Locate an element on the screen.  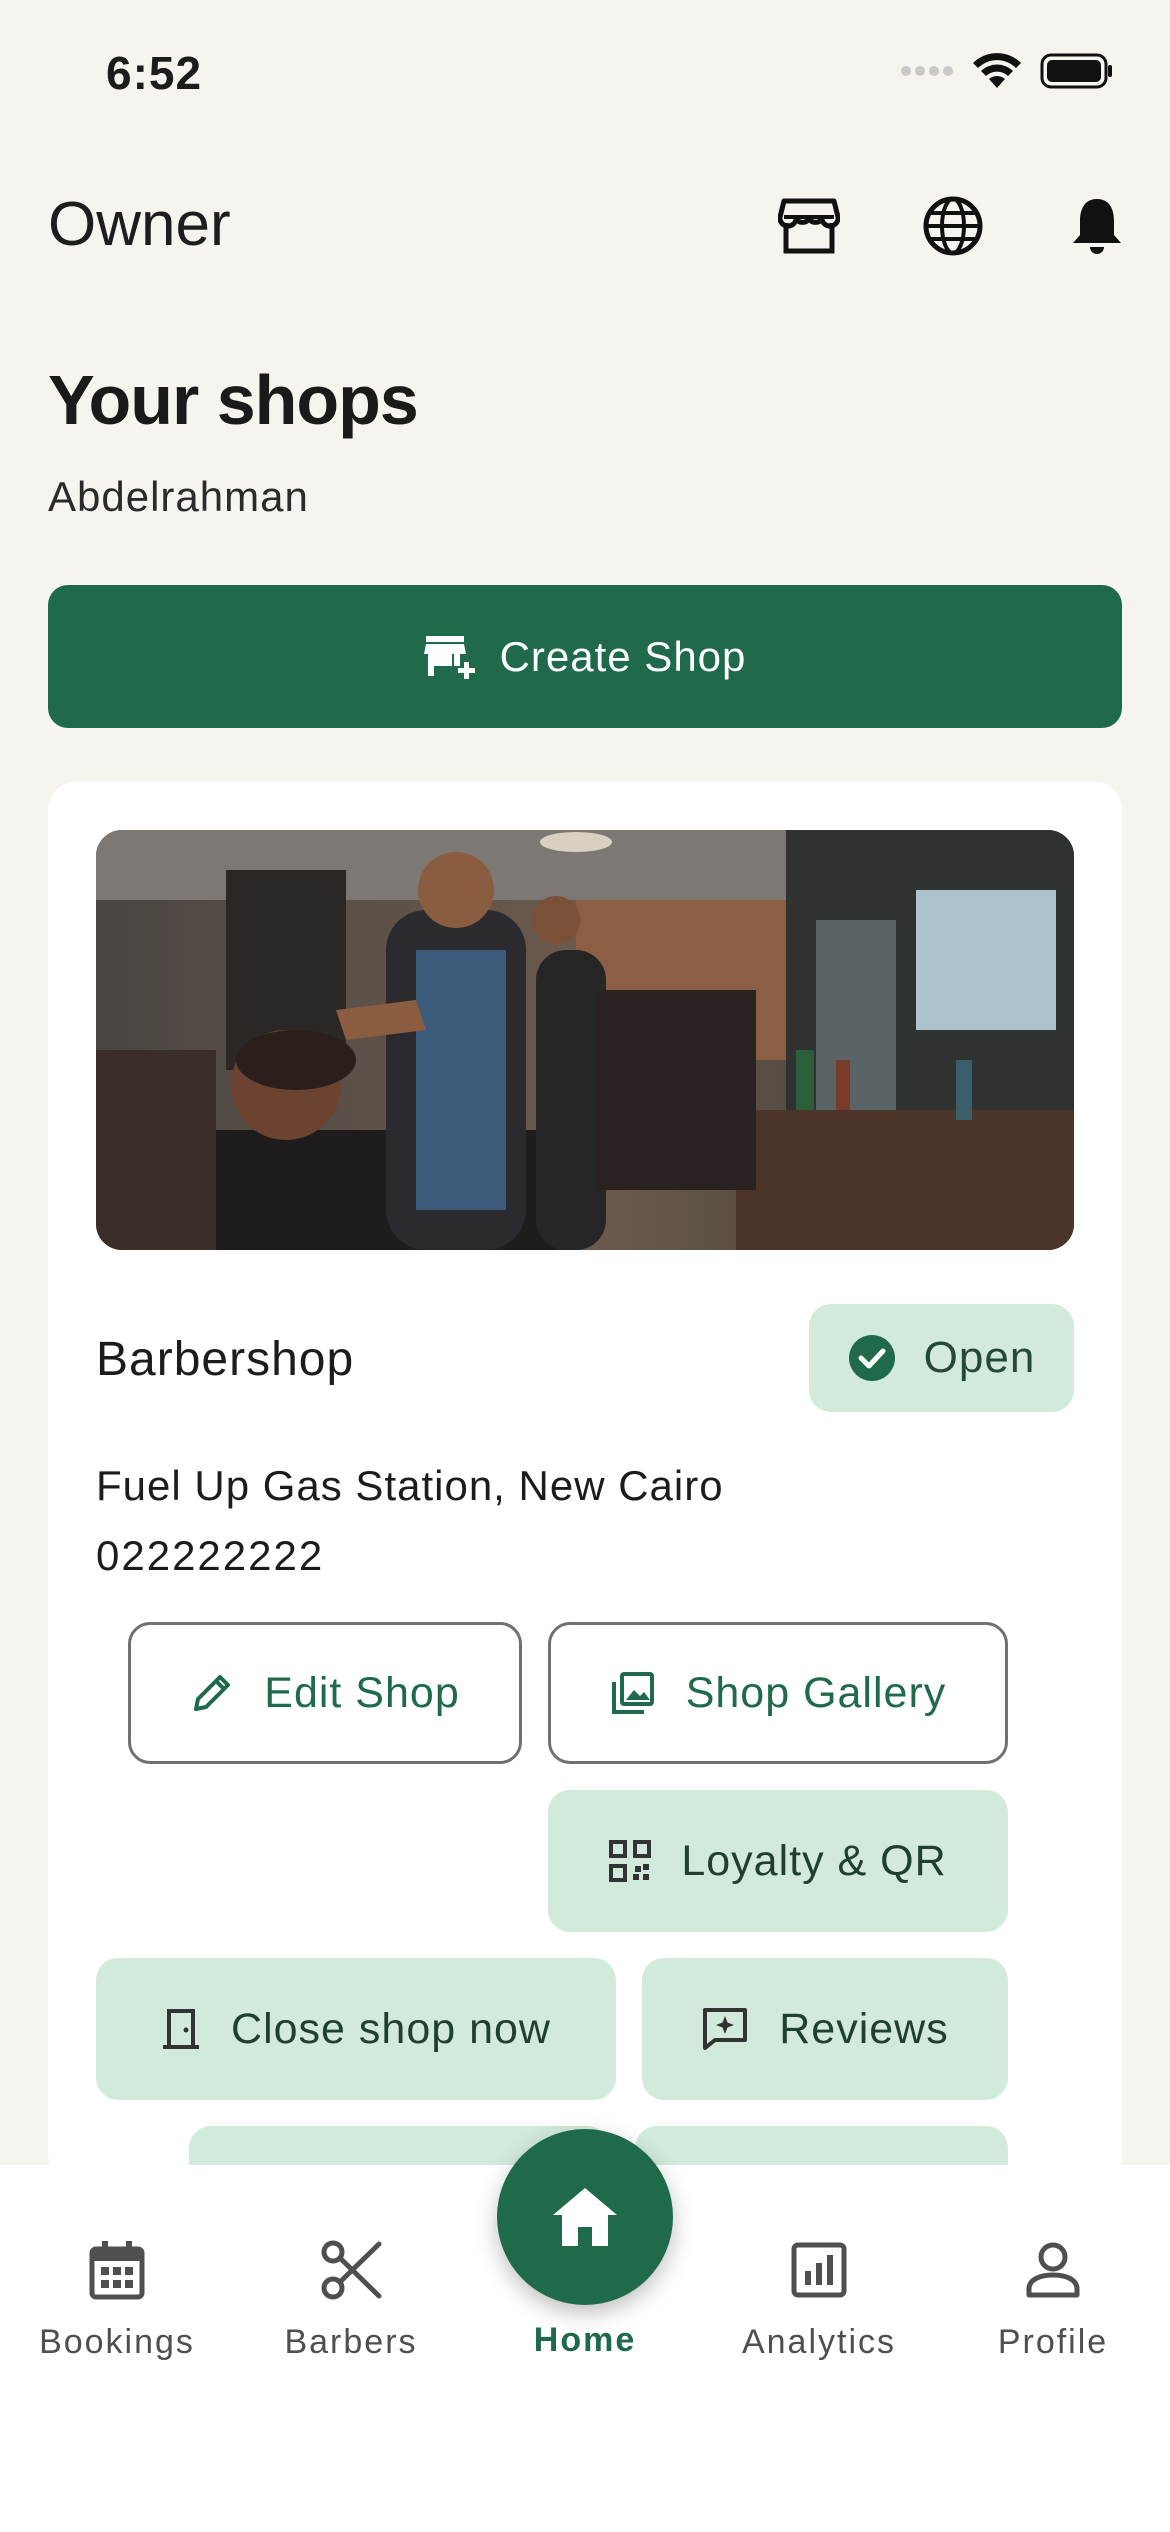
scissors-icon is located at coordinates (351, 2270).